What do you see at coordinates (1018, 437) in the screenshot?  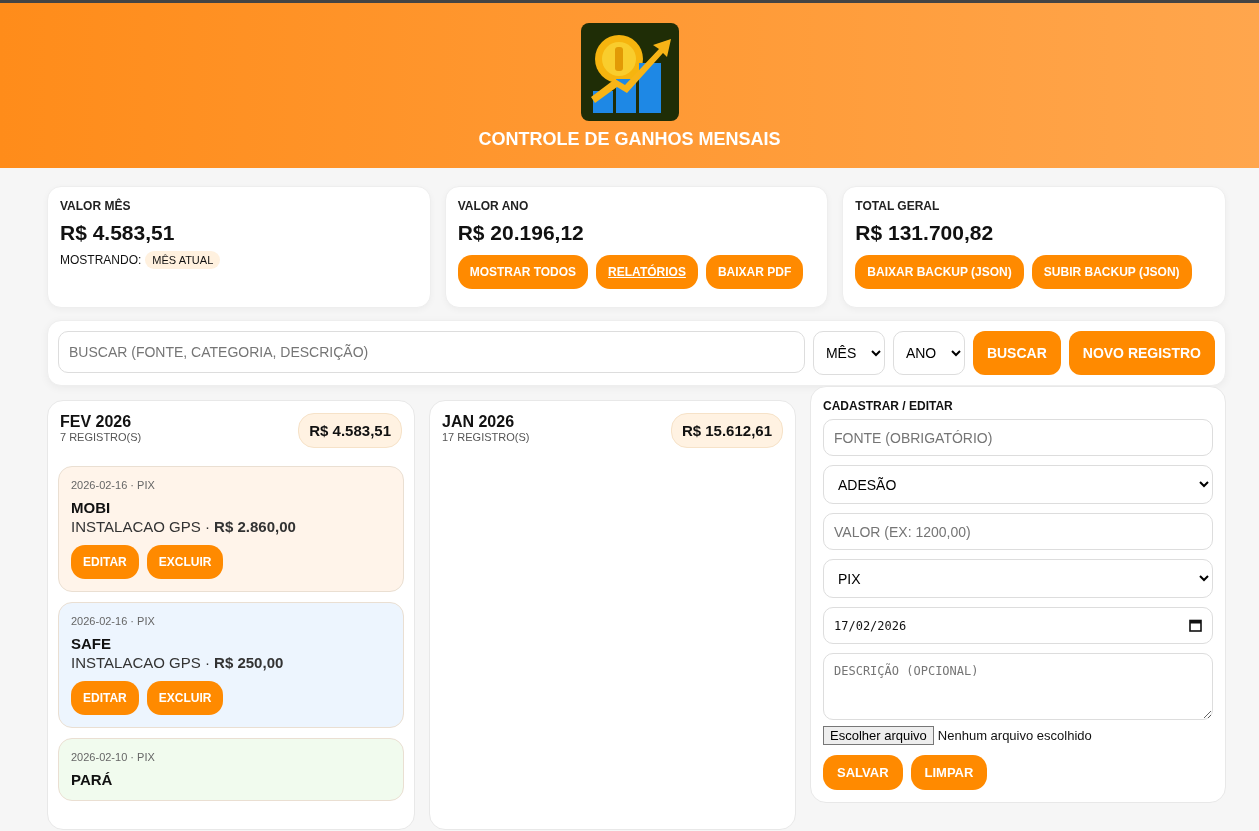 I see `source-field: FONTE (OBRIGATÓRIO)` at bounding box center [1018, 437].